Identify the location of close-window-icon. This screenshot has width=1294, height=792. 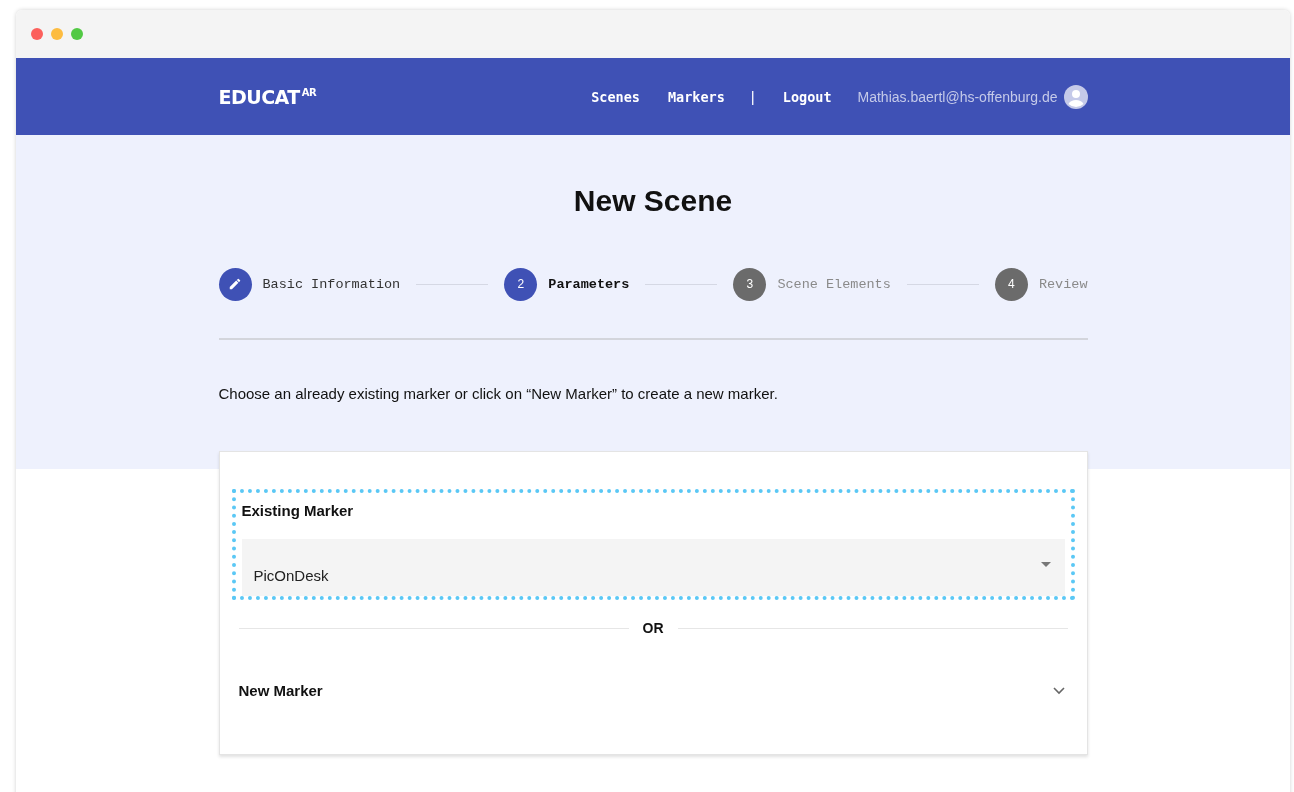
(37, 34).